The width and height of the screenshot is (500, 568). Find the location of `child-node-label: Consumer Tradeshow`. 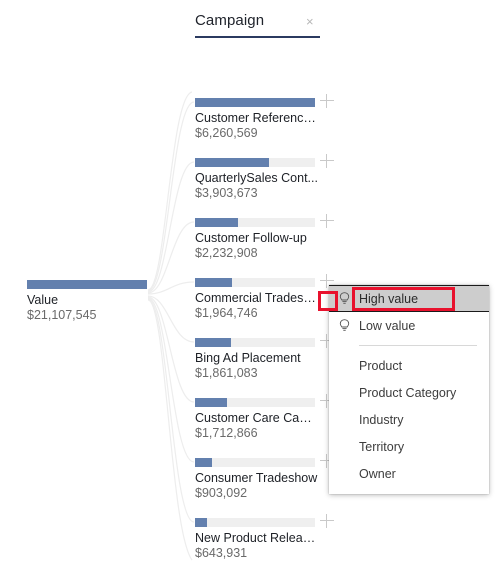

child-node-label: Consumer Tradeshow is located at coordinates (256, 478).